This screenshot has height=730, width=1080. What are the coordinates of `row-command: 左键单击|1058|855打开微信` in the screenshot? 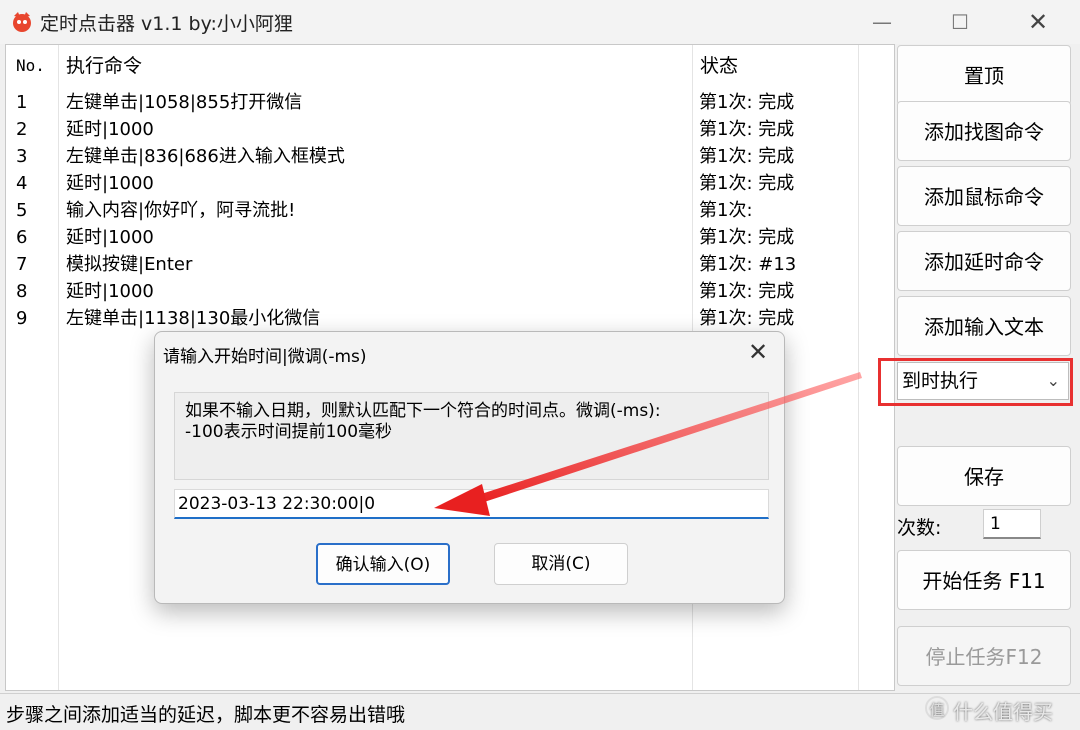 It's located at (184, 102).